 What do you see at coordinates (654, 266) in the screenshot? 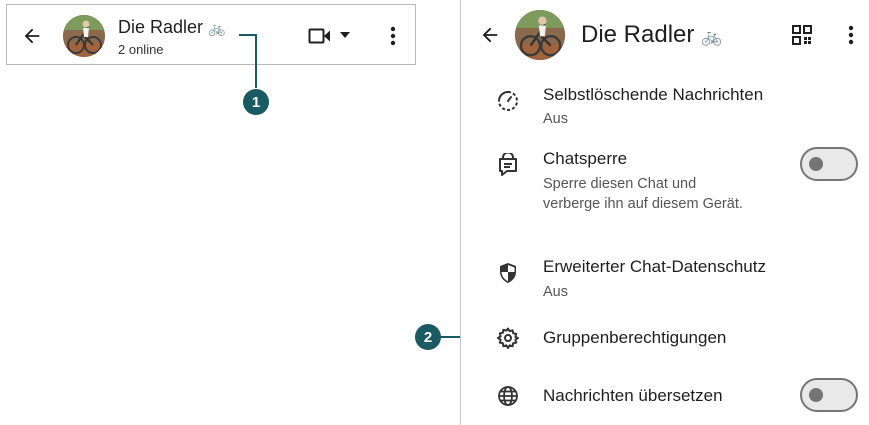
I see `setting-title: Erweiterter Chat-Datenschutz` at bounding box center [654, 266].